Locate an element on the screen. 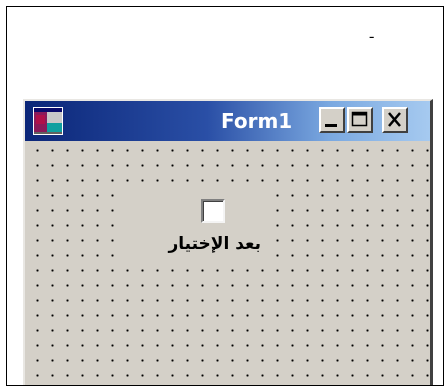  minimize-button is located at coordinates (332, 120).